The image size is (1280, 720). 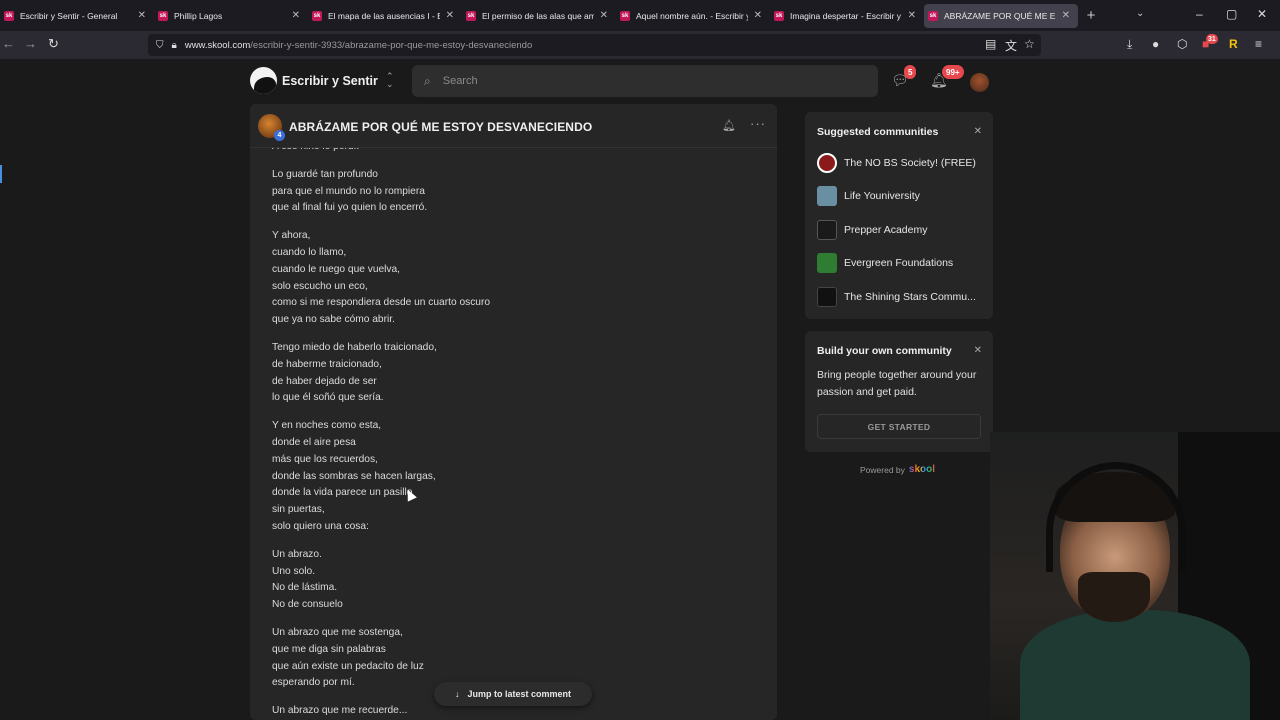 I want to click on webcam-person-beard, so click(x=1114, y=597).